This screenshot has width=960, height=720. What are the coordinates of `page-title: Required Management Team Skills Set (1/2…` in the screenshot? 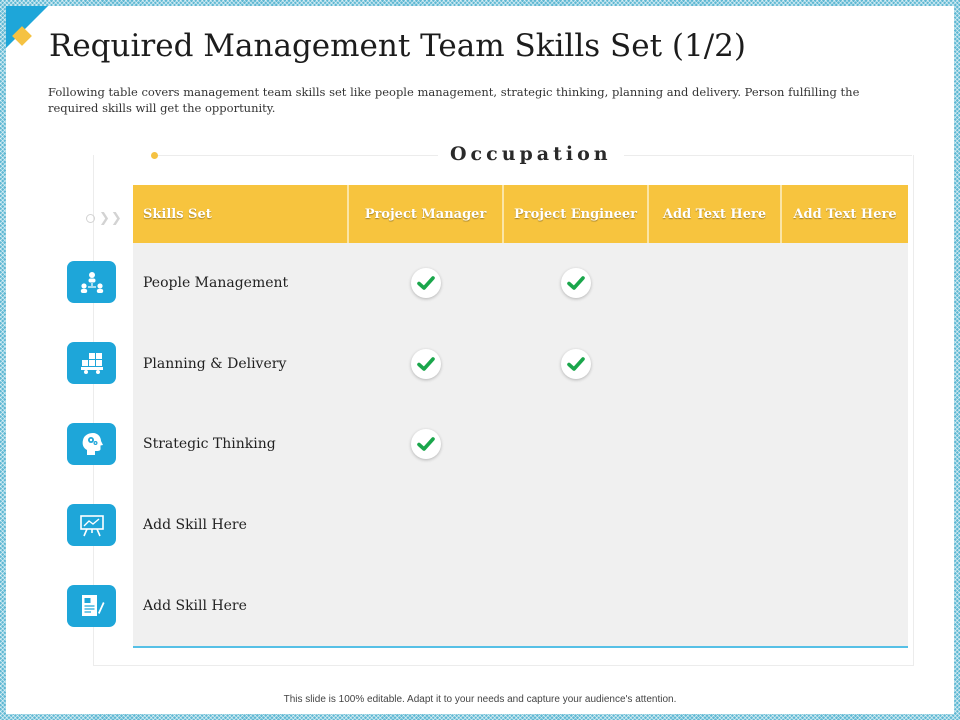 It's located at (398, 46).